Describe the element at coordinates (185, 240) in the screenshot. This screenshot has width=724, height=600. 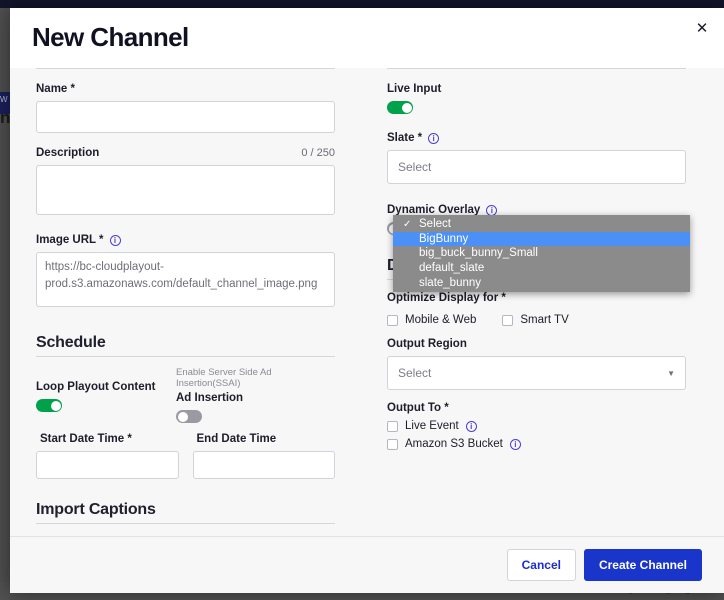
I see `image-url-label: Image URL * i` at that location.